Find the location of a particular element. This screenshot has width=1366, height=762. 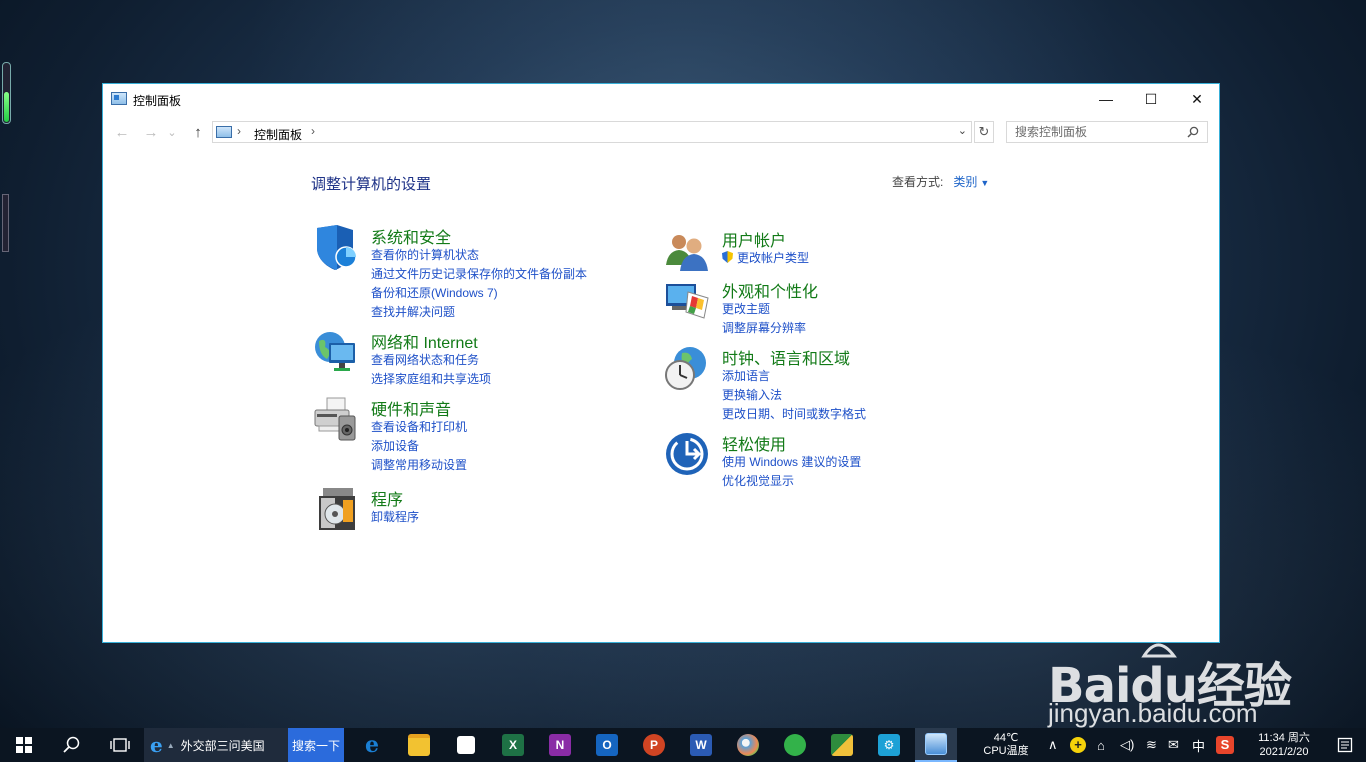

link-change-input-method: 更换输入法 is located at coordinates (794, 395).